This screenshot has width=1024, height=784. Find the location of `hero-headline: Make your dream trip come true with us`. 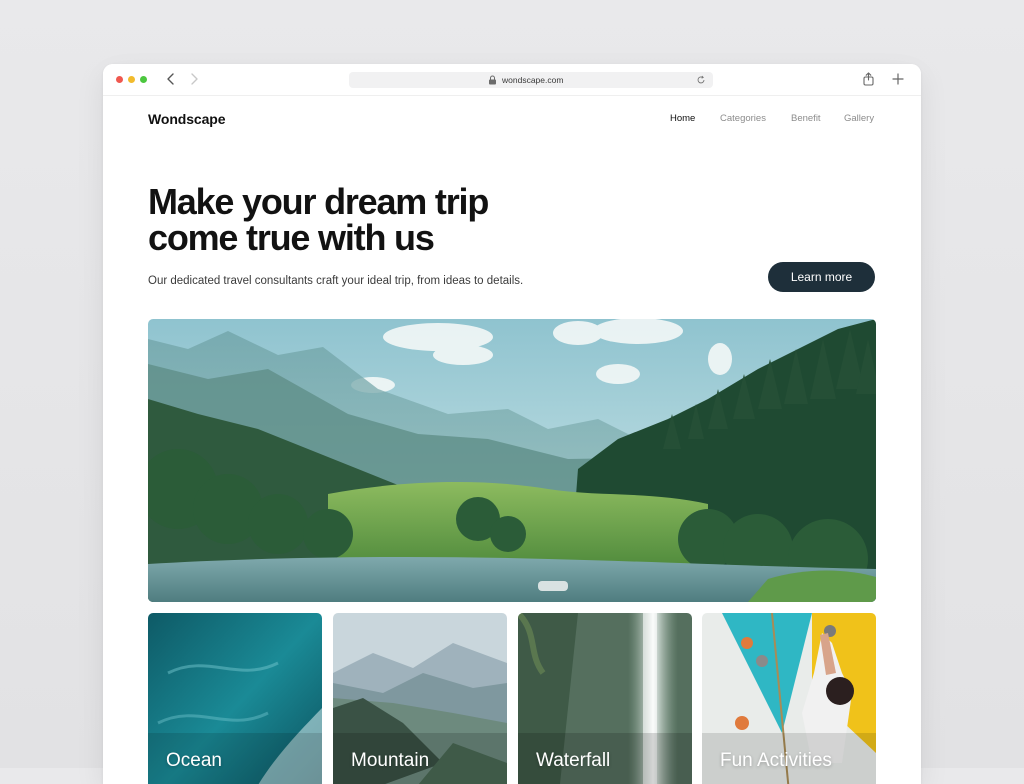

hero-headline: Make your dream trip come true with us is located at coordinates (358, 220).